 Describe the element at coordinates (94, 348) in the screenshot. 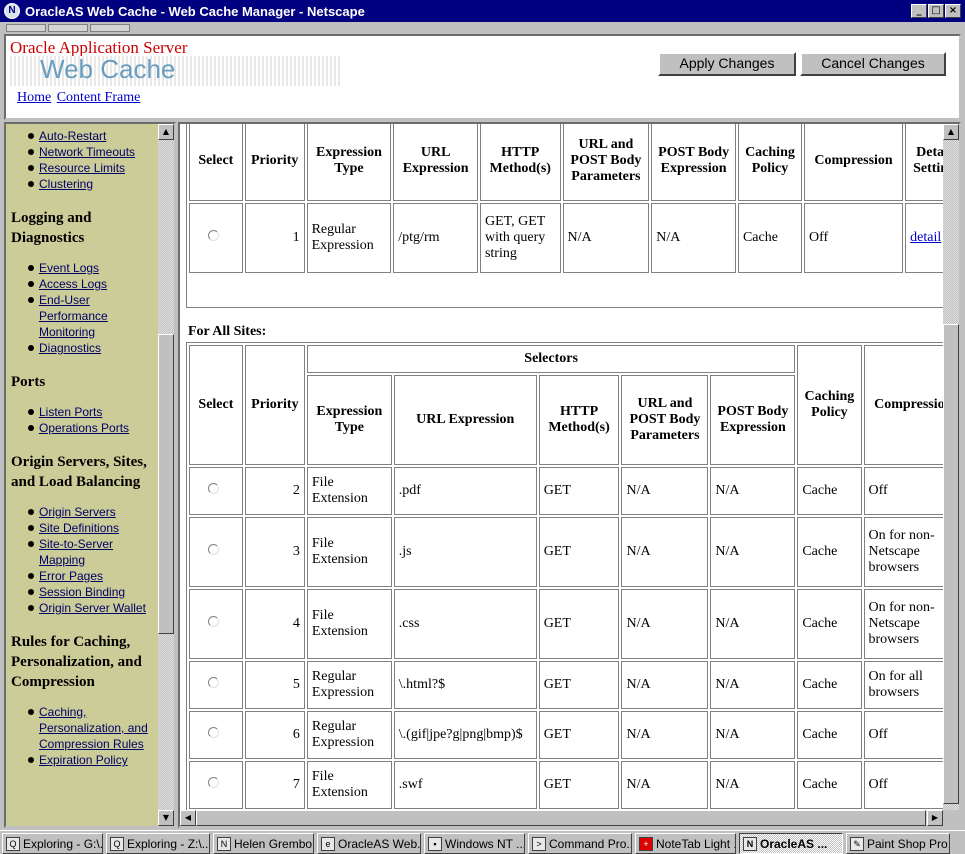

I see `nav-item: Diagnostics` at that location.